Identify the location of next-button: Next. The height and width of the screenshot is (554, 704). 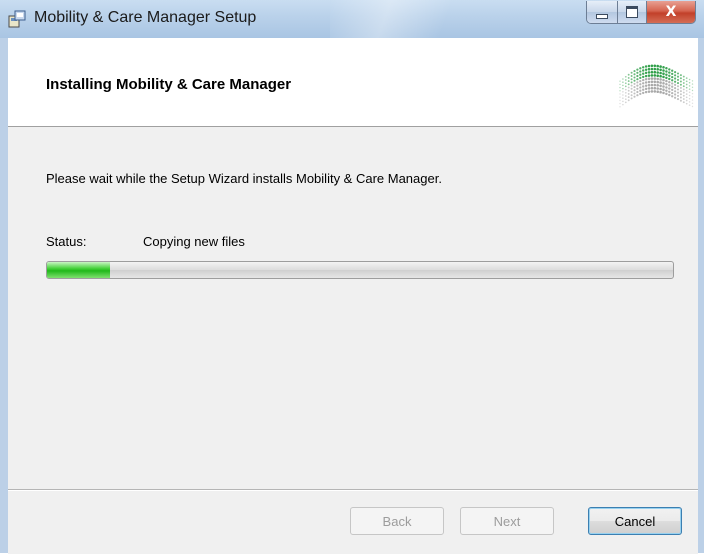
(507, 521).